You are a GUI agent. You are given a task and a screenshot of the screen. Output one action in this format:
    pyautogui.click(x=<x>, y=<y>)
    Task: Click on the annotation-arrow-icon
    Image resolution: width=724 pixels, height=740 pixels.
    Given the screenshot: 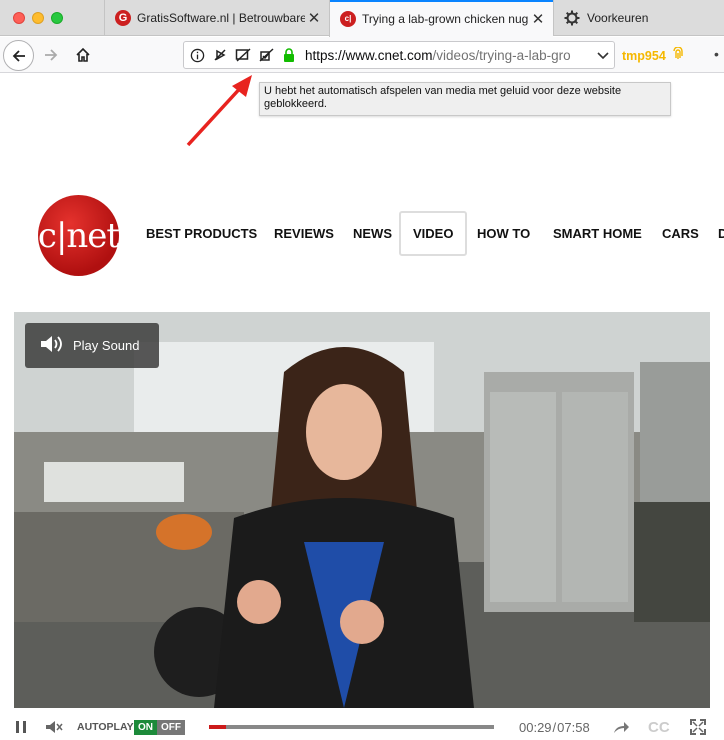 What is the action you would take?
    pyautogui.click(x=219, y=111)
    